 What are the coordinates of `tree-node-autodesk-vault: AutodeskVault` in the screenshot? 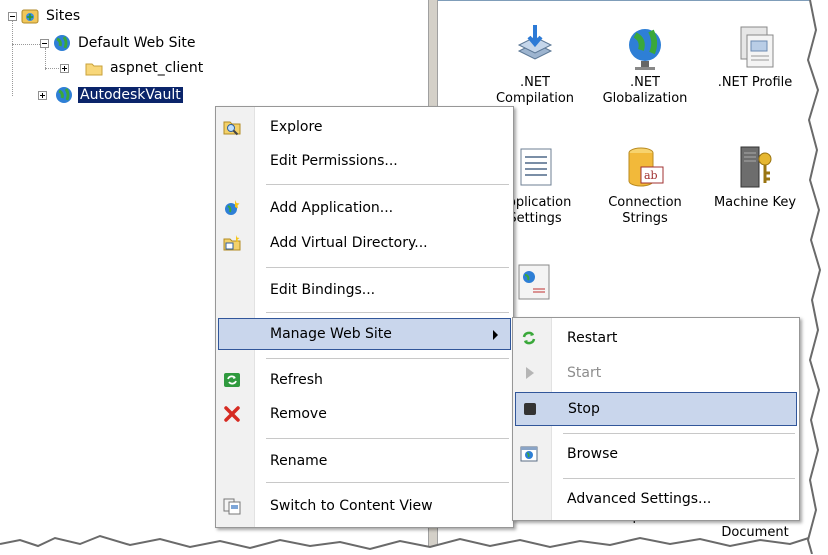 It's located at (110, 95).